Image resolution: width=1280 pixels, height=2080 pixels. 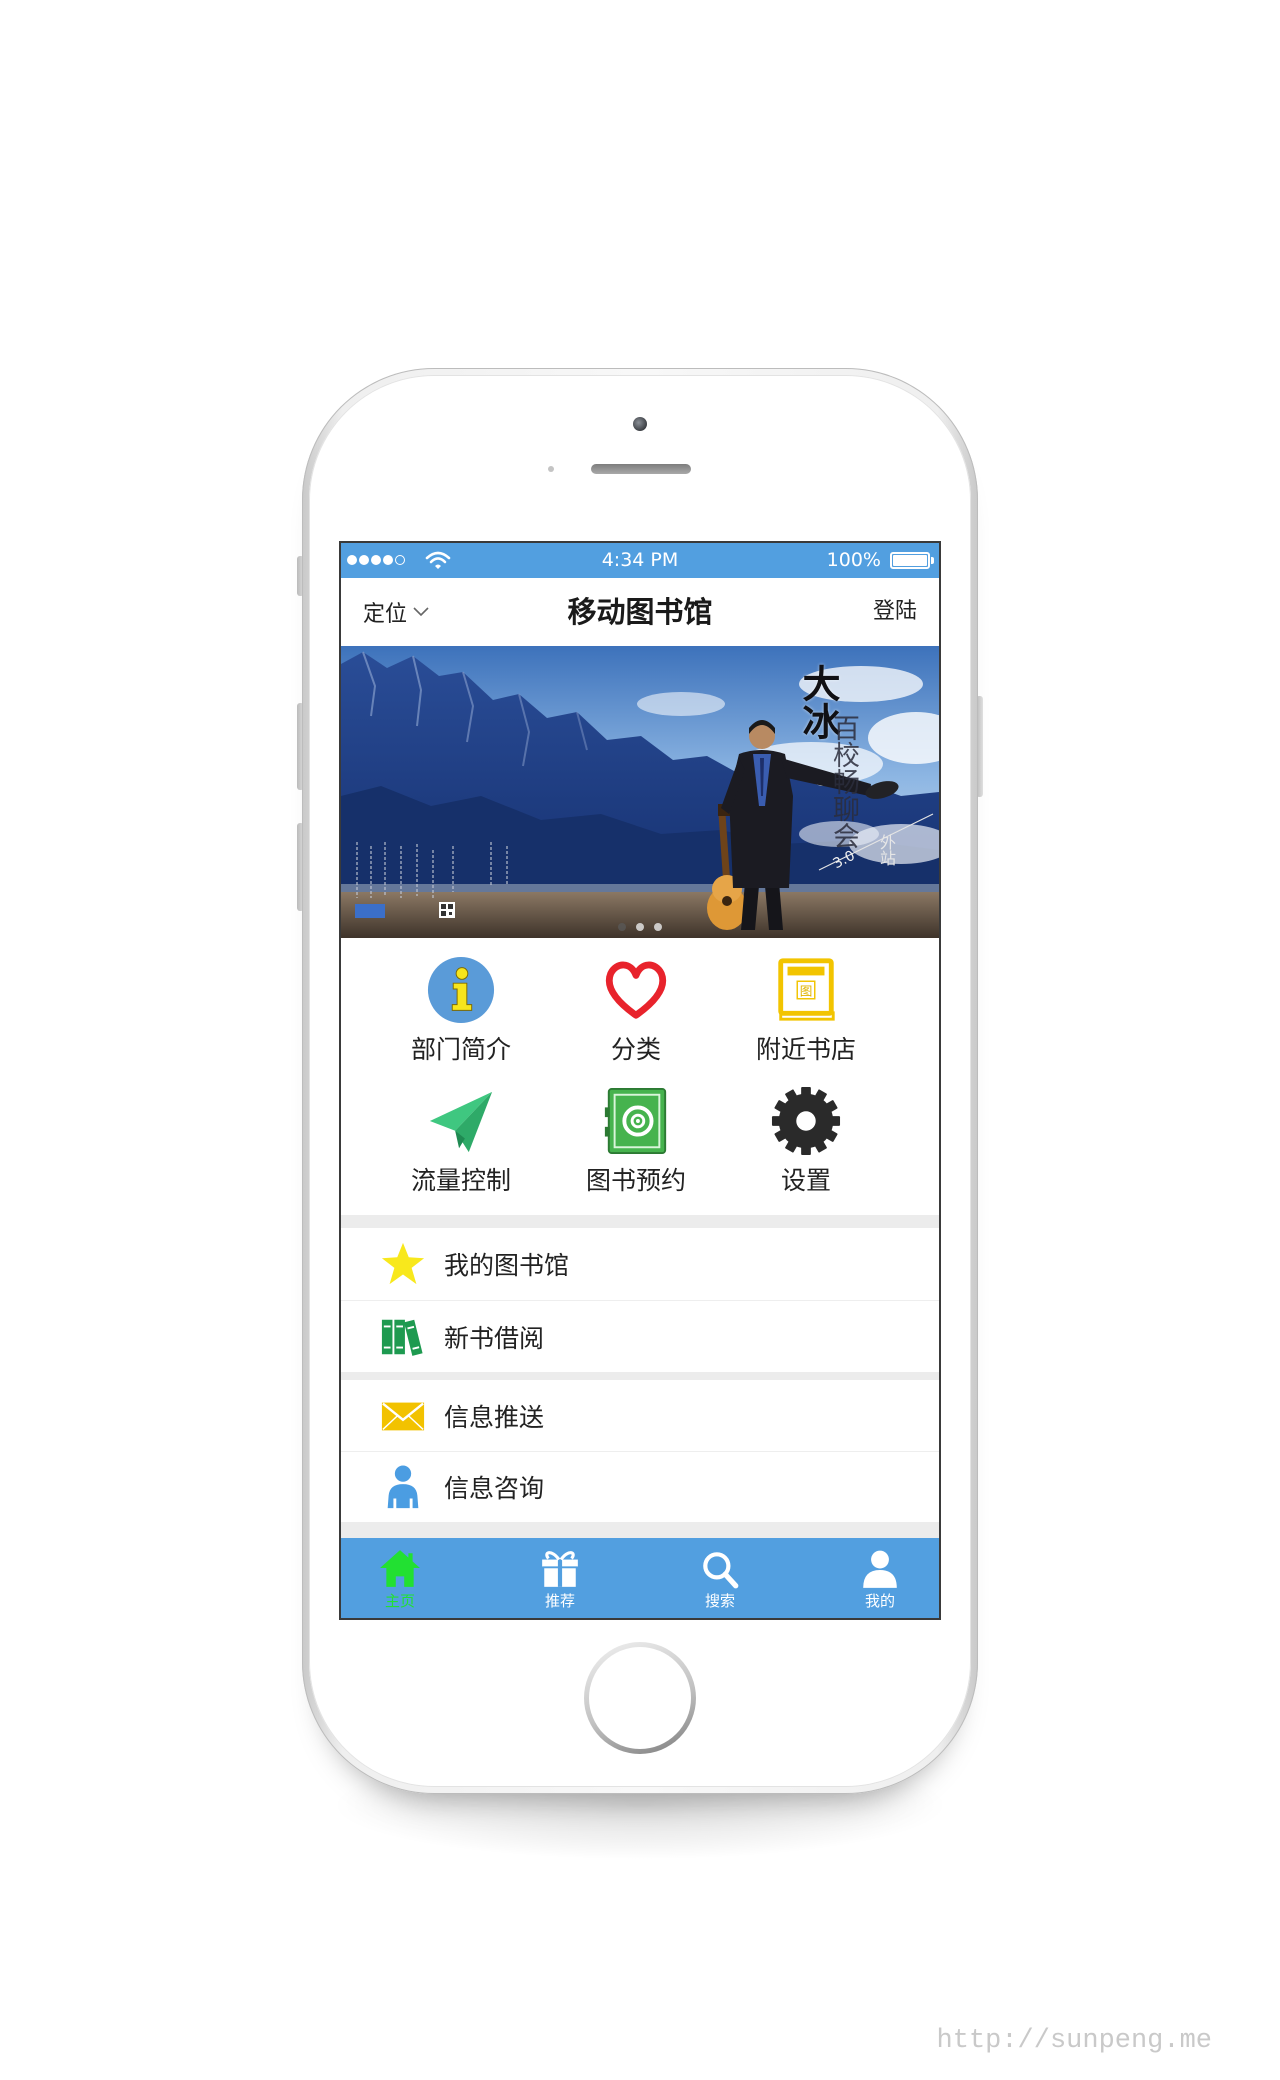 What do you see at coordinates (895, 612) in the screenshot?
I see `login-button: 登陆` at bounding box center [895, 612].